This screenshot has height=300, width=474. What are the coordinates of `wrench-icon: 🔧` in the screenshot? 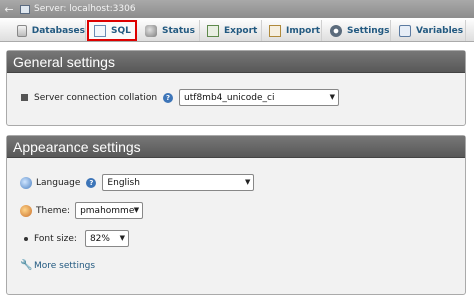 It's located at (26, 265).